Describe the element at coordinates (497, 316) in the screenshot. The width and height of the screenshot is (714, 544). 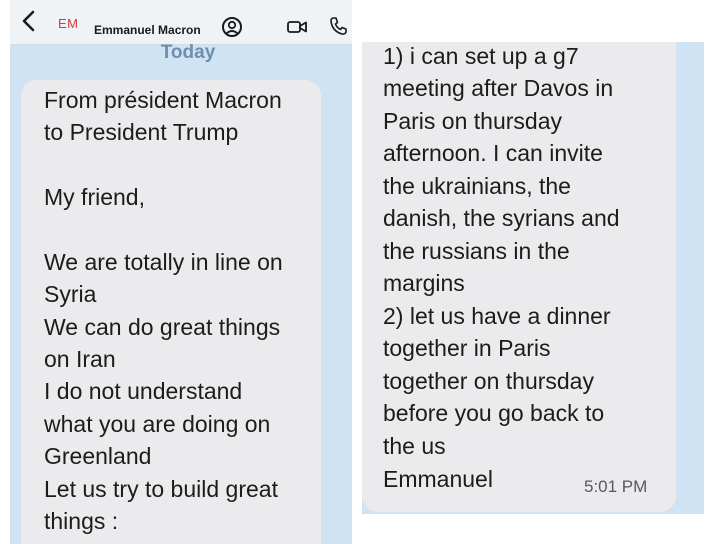
I see `message-line: 2) let us have a dinner` at that location.